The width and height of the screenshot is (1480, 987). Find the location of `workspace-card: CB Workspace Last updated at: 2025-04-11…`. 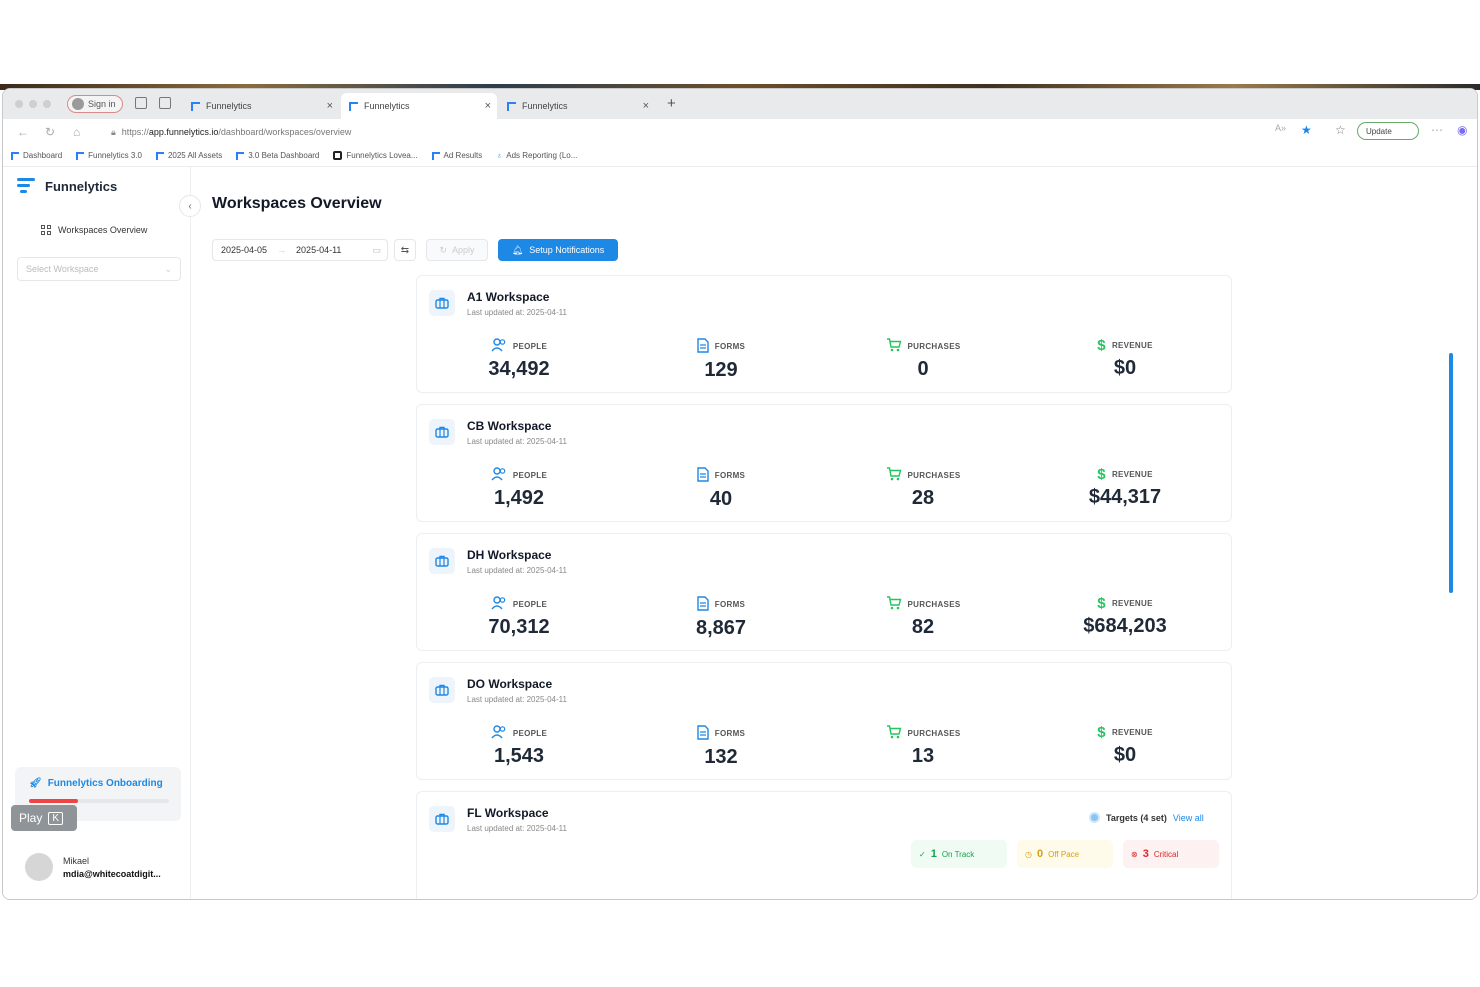

workspace-card: CB Workspace Last updated at: 2025-04-11… is located at coordinates (824, 463).